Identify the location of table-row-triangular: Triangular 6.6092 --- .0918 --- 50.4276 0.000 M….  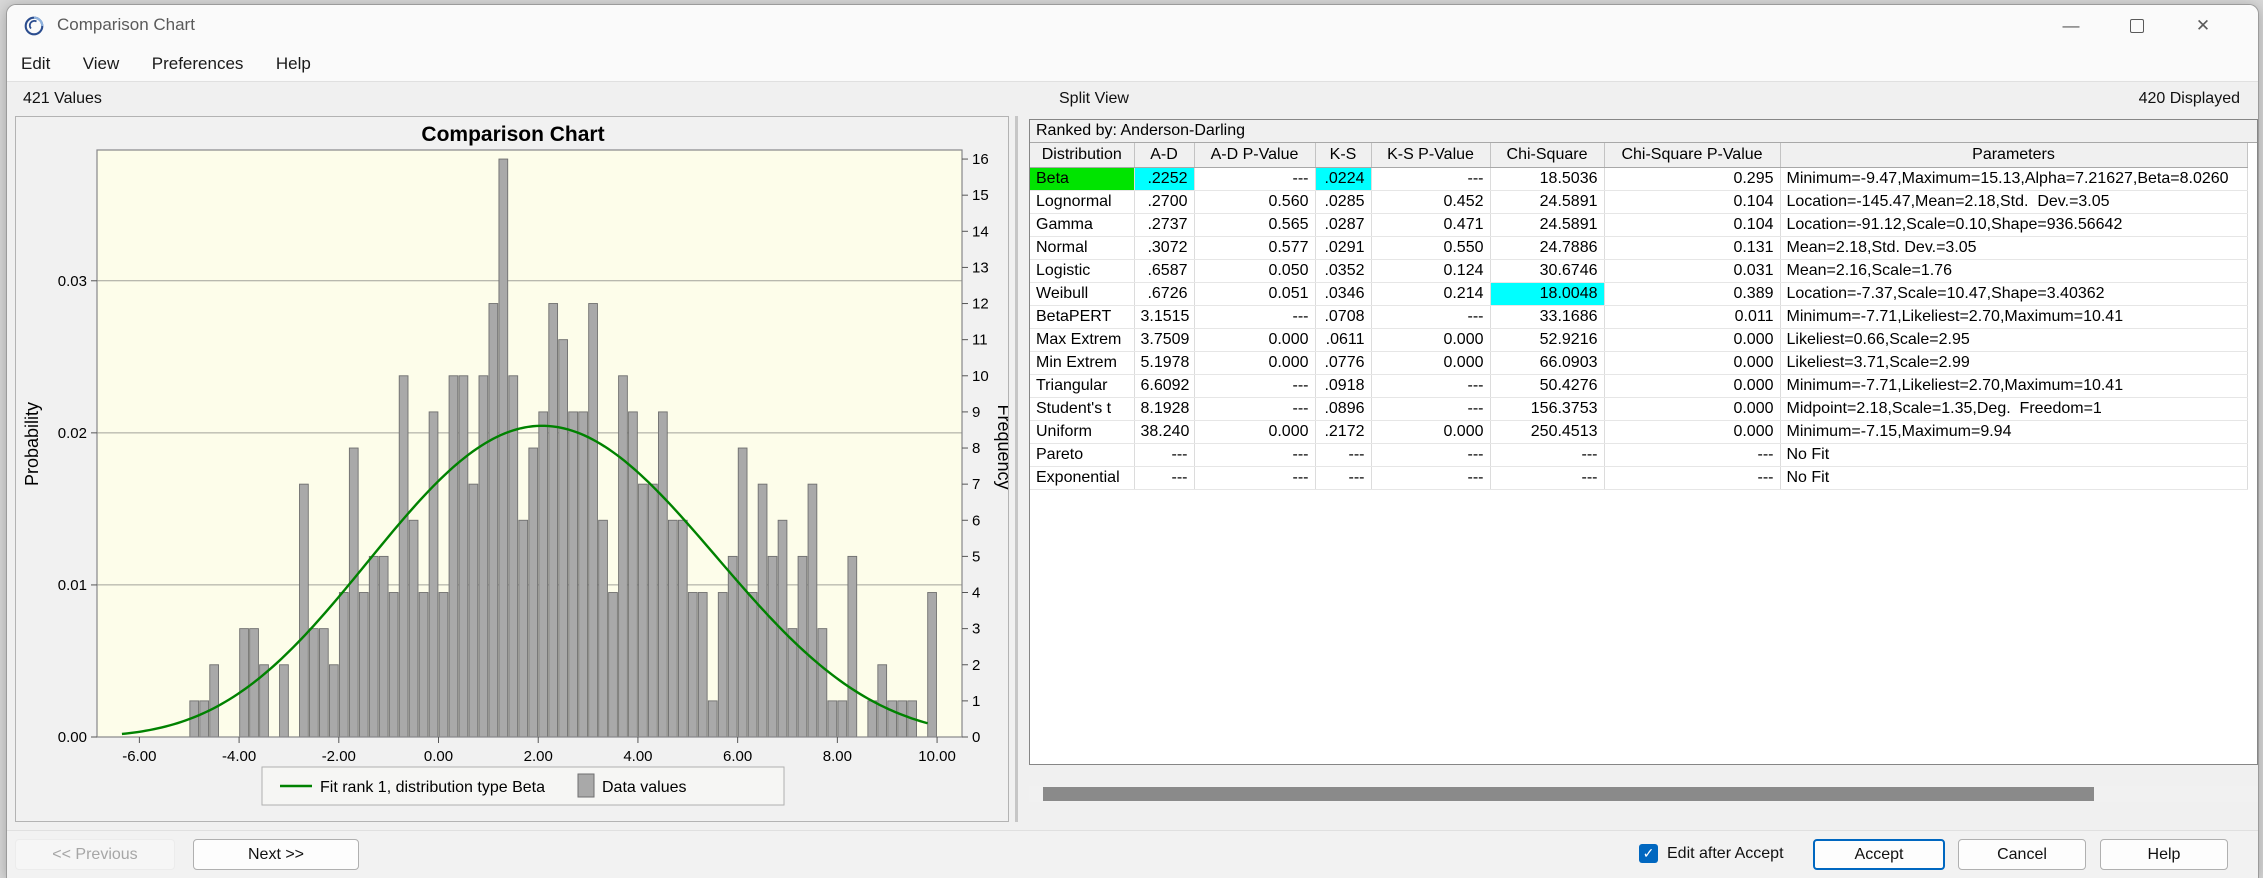
(1639, 386).